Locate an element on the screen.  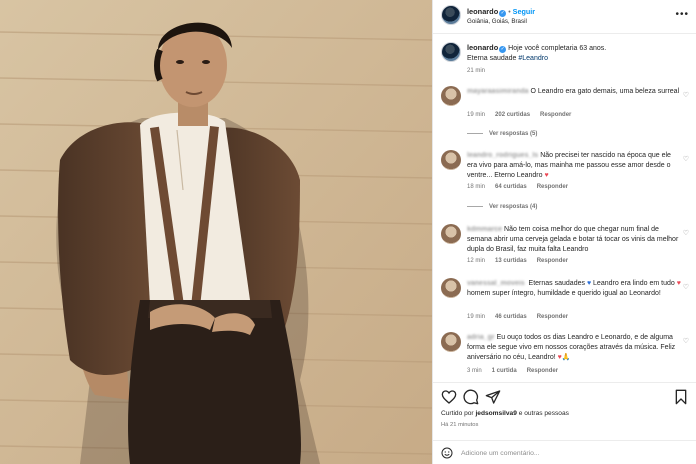
comment-likes: 64 curtidas is located at coordinates (511, 187).